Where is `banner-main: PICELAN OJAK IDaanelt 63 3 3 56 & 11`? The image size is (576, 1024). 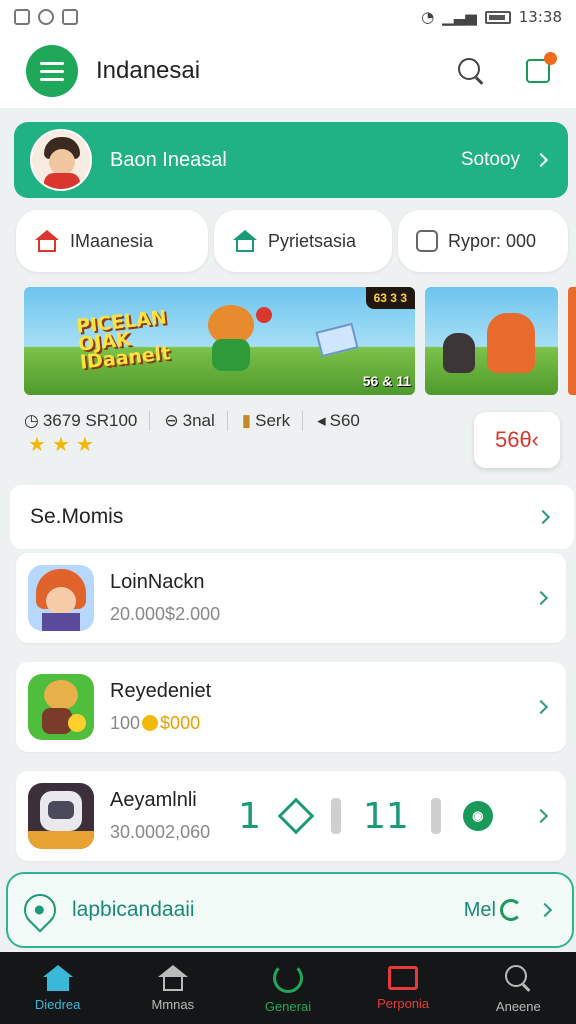
banner-main: PICELAN OJAK IDaanelt 63 3 3 56 & 11 is located at coordinates (219, 341).